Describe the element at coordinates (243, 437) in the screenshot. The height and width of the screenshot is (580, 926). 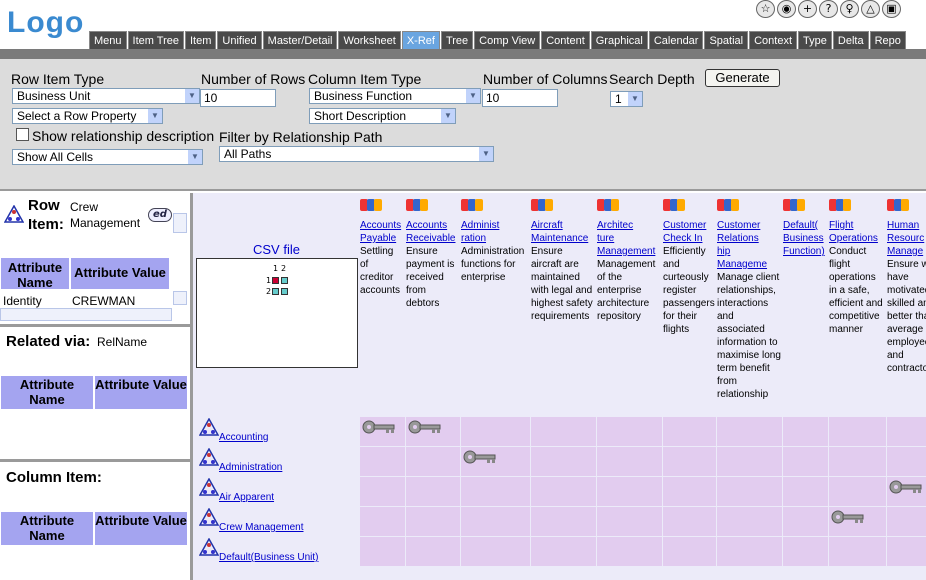
I see `row-item-link: Accounting` at that location.